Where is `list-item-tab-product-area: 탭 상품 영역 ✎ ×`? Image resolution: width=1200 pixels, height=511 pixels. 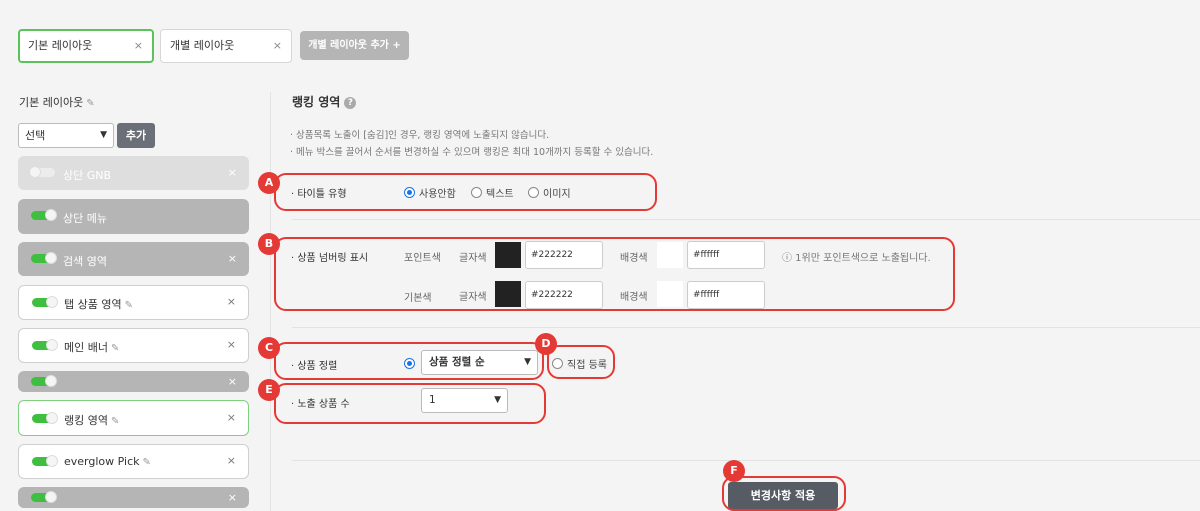
list-item-tab-product-area: 탭 상품 영역 ✎ × is located at coordinates (133, 302).